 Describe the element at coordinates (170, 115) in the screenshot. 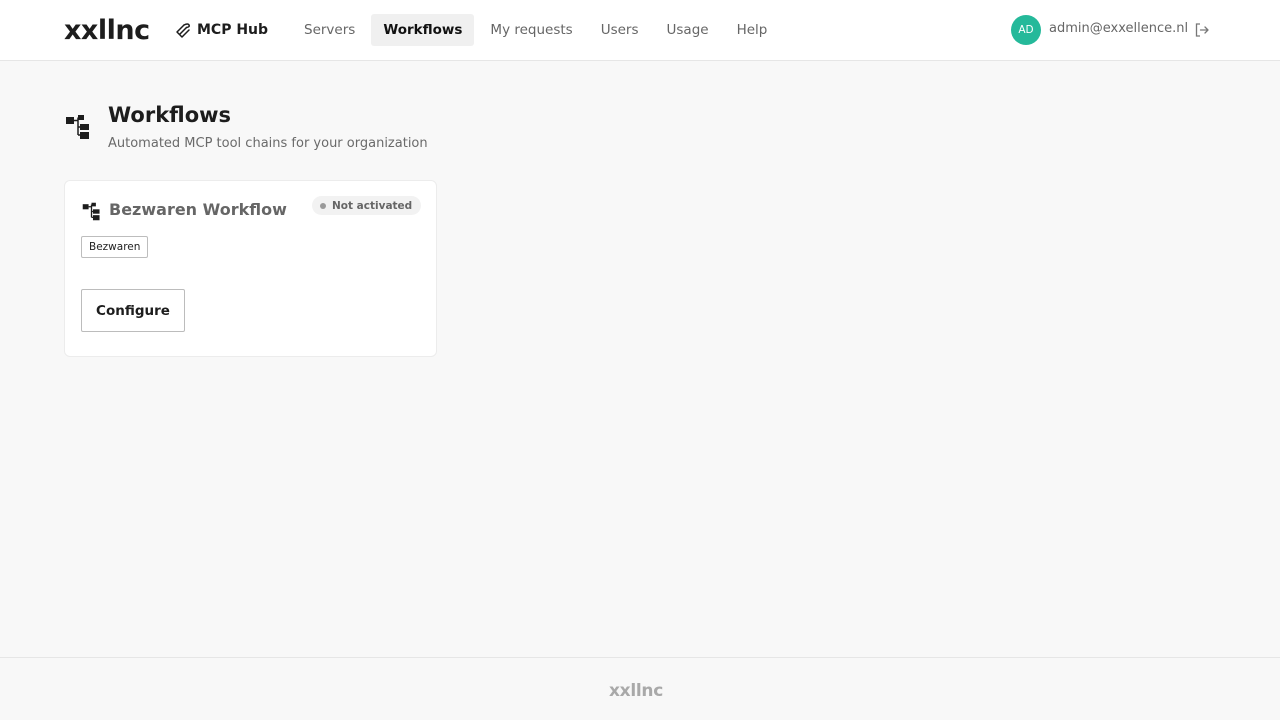

I see `page-title: Workflows` at that location.